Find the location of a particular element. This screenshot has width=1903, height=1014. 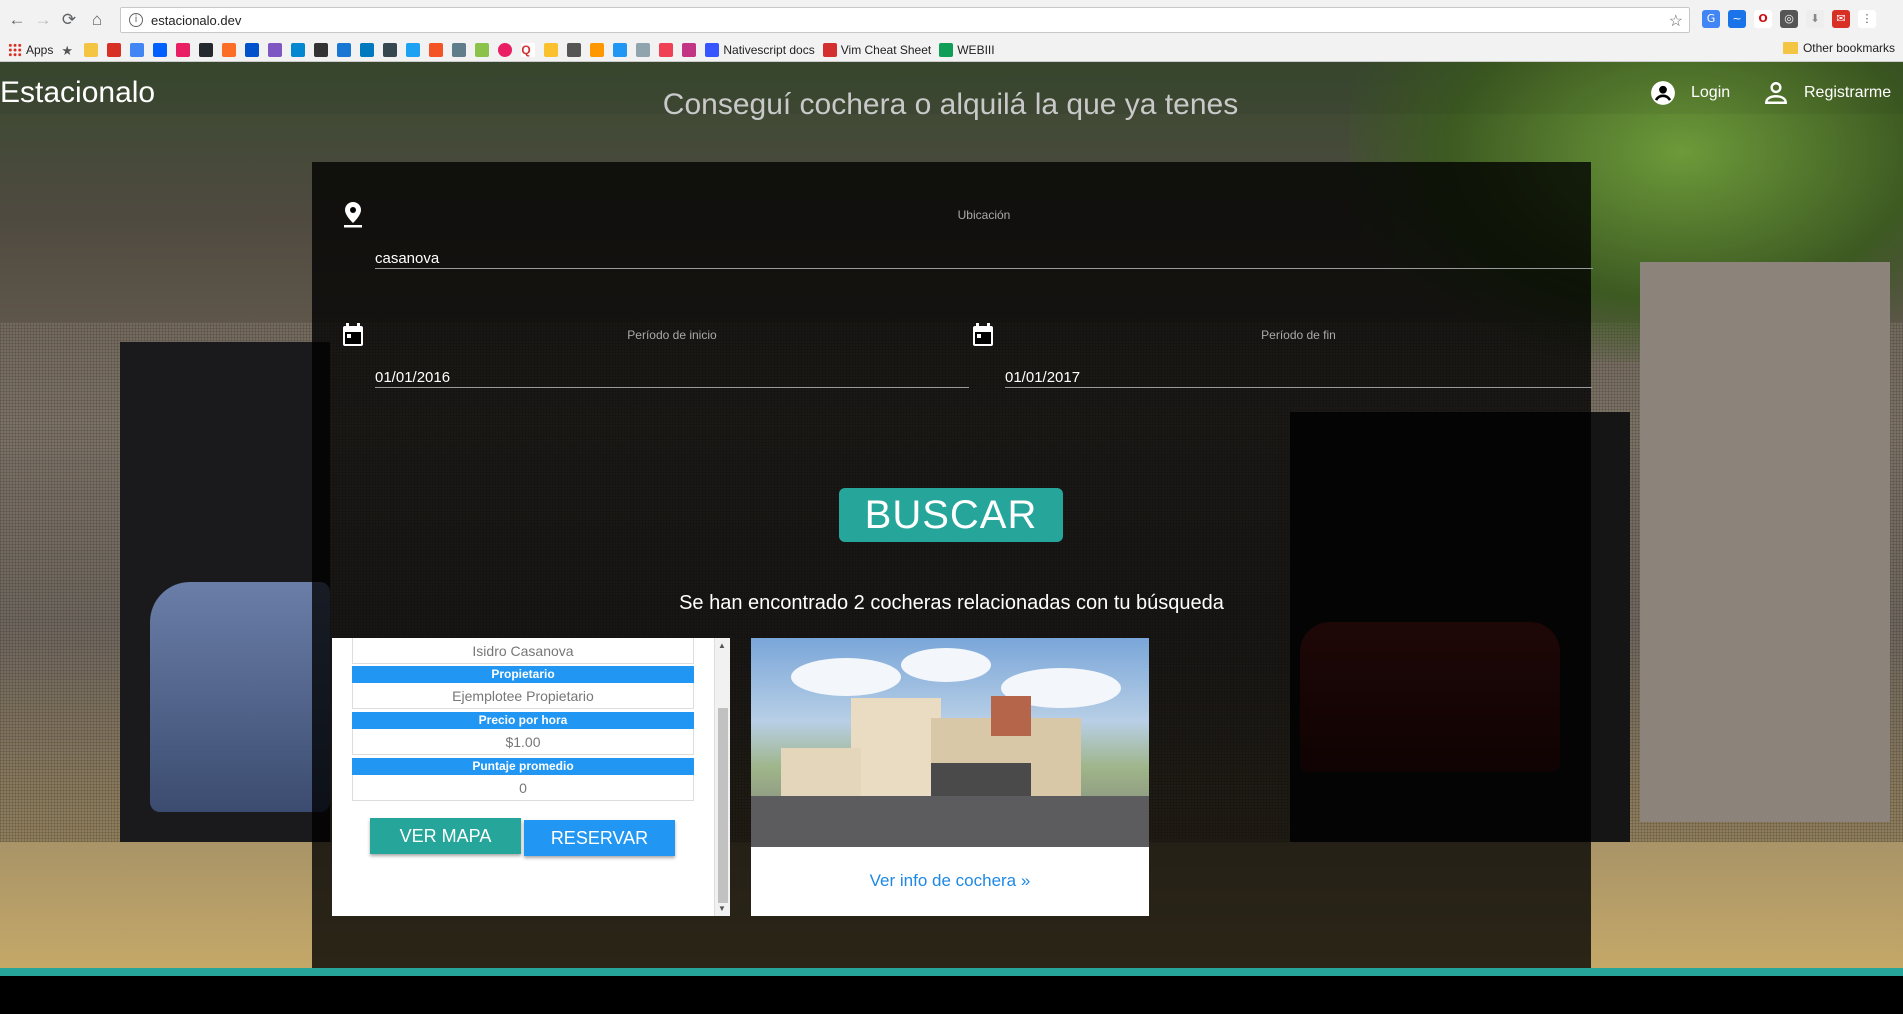

address-bar: i estacionalo.dev ☆ is located at coordinates (905, 20).